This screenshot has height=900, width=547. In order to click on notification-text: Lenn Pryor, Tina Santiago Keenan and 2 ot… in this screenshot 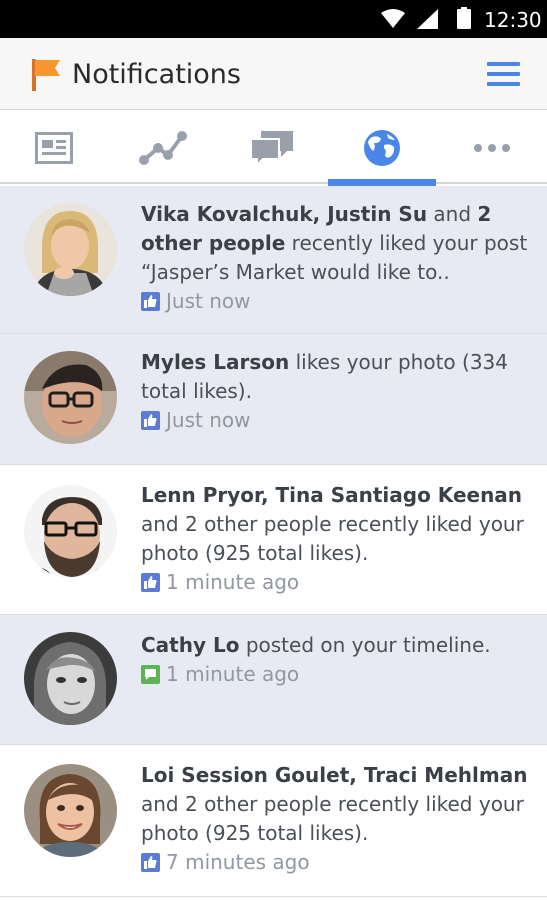, I will do `click(336, 539)`.